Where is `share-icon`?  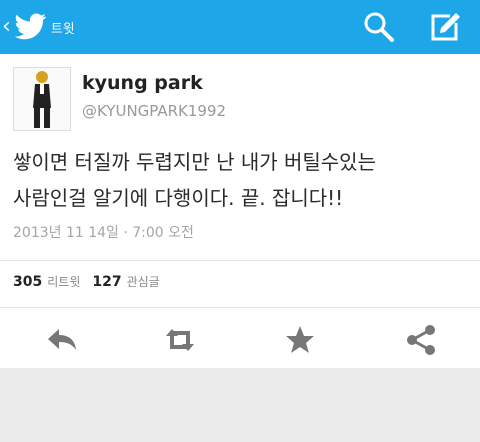
share-icon is located at coordinates (421, 340).